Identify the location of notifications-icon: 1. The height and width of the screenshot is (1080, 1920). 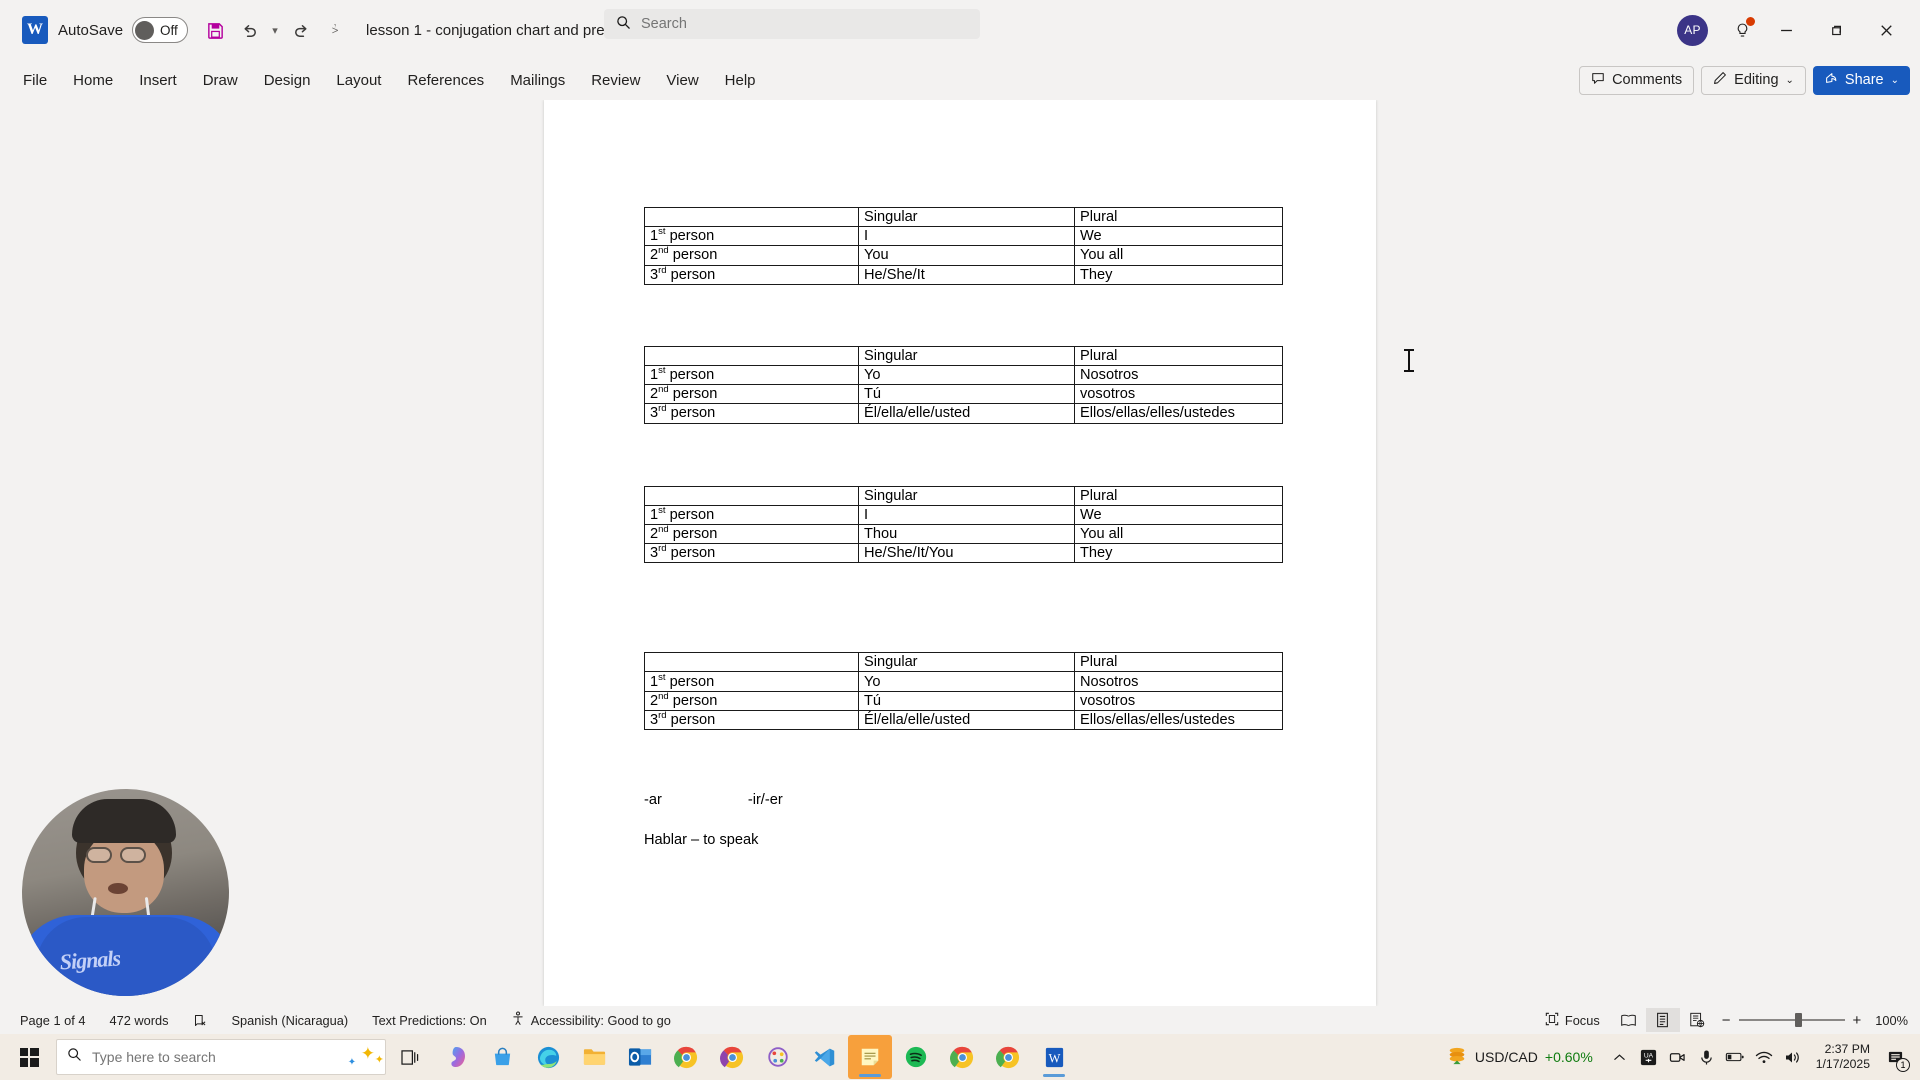
(1895, 1057).